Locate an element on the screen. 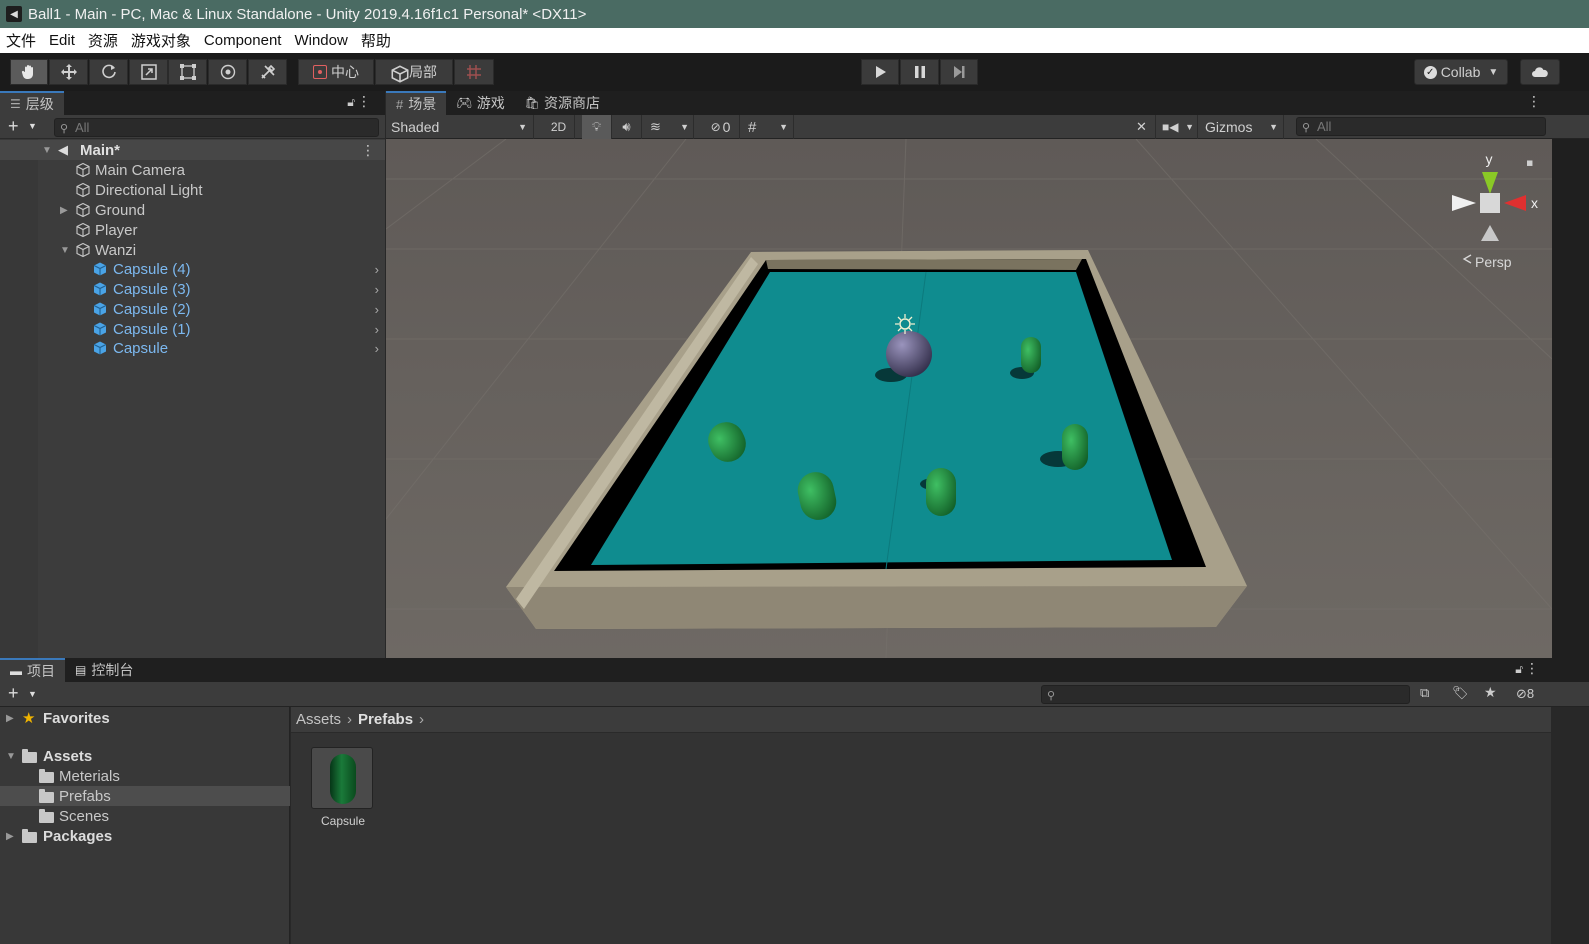 The image size is (1589, 944). lighting-toggle-button: 💡︎ is located at coordinates (597, 127).